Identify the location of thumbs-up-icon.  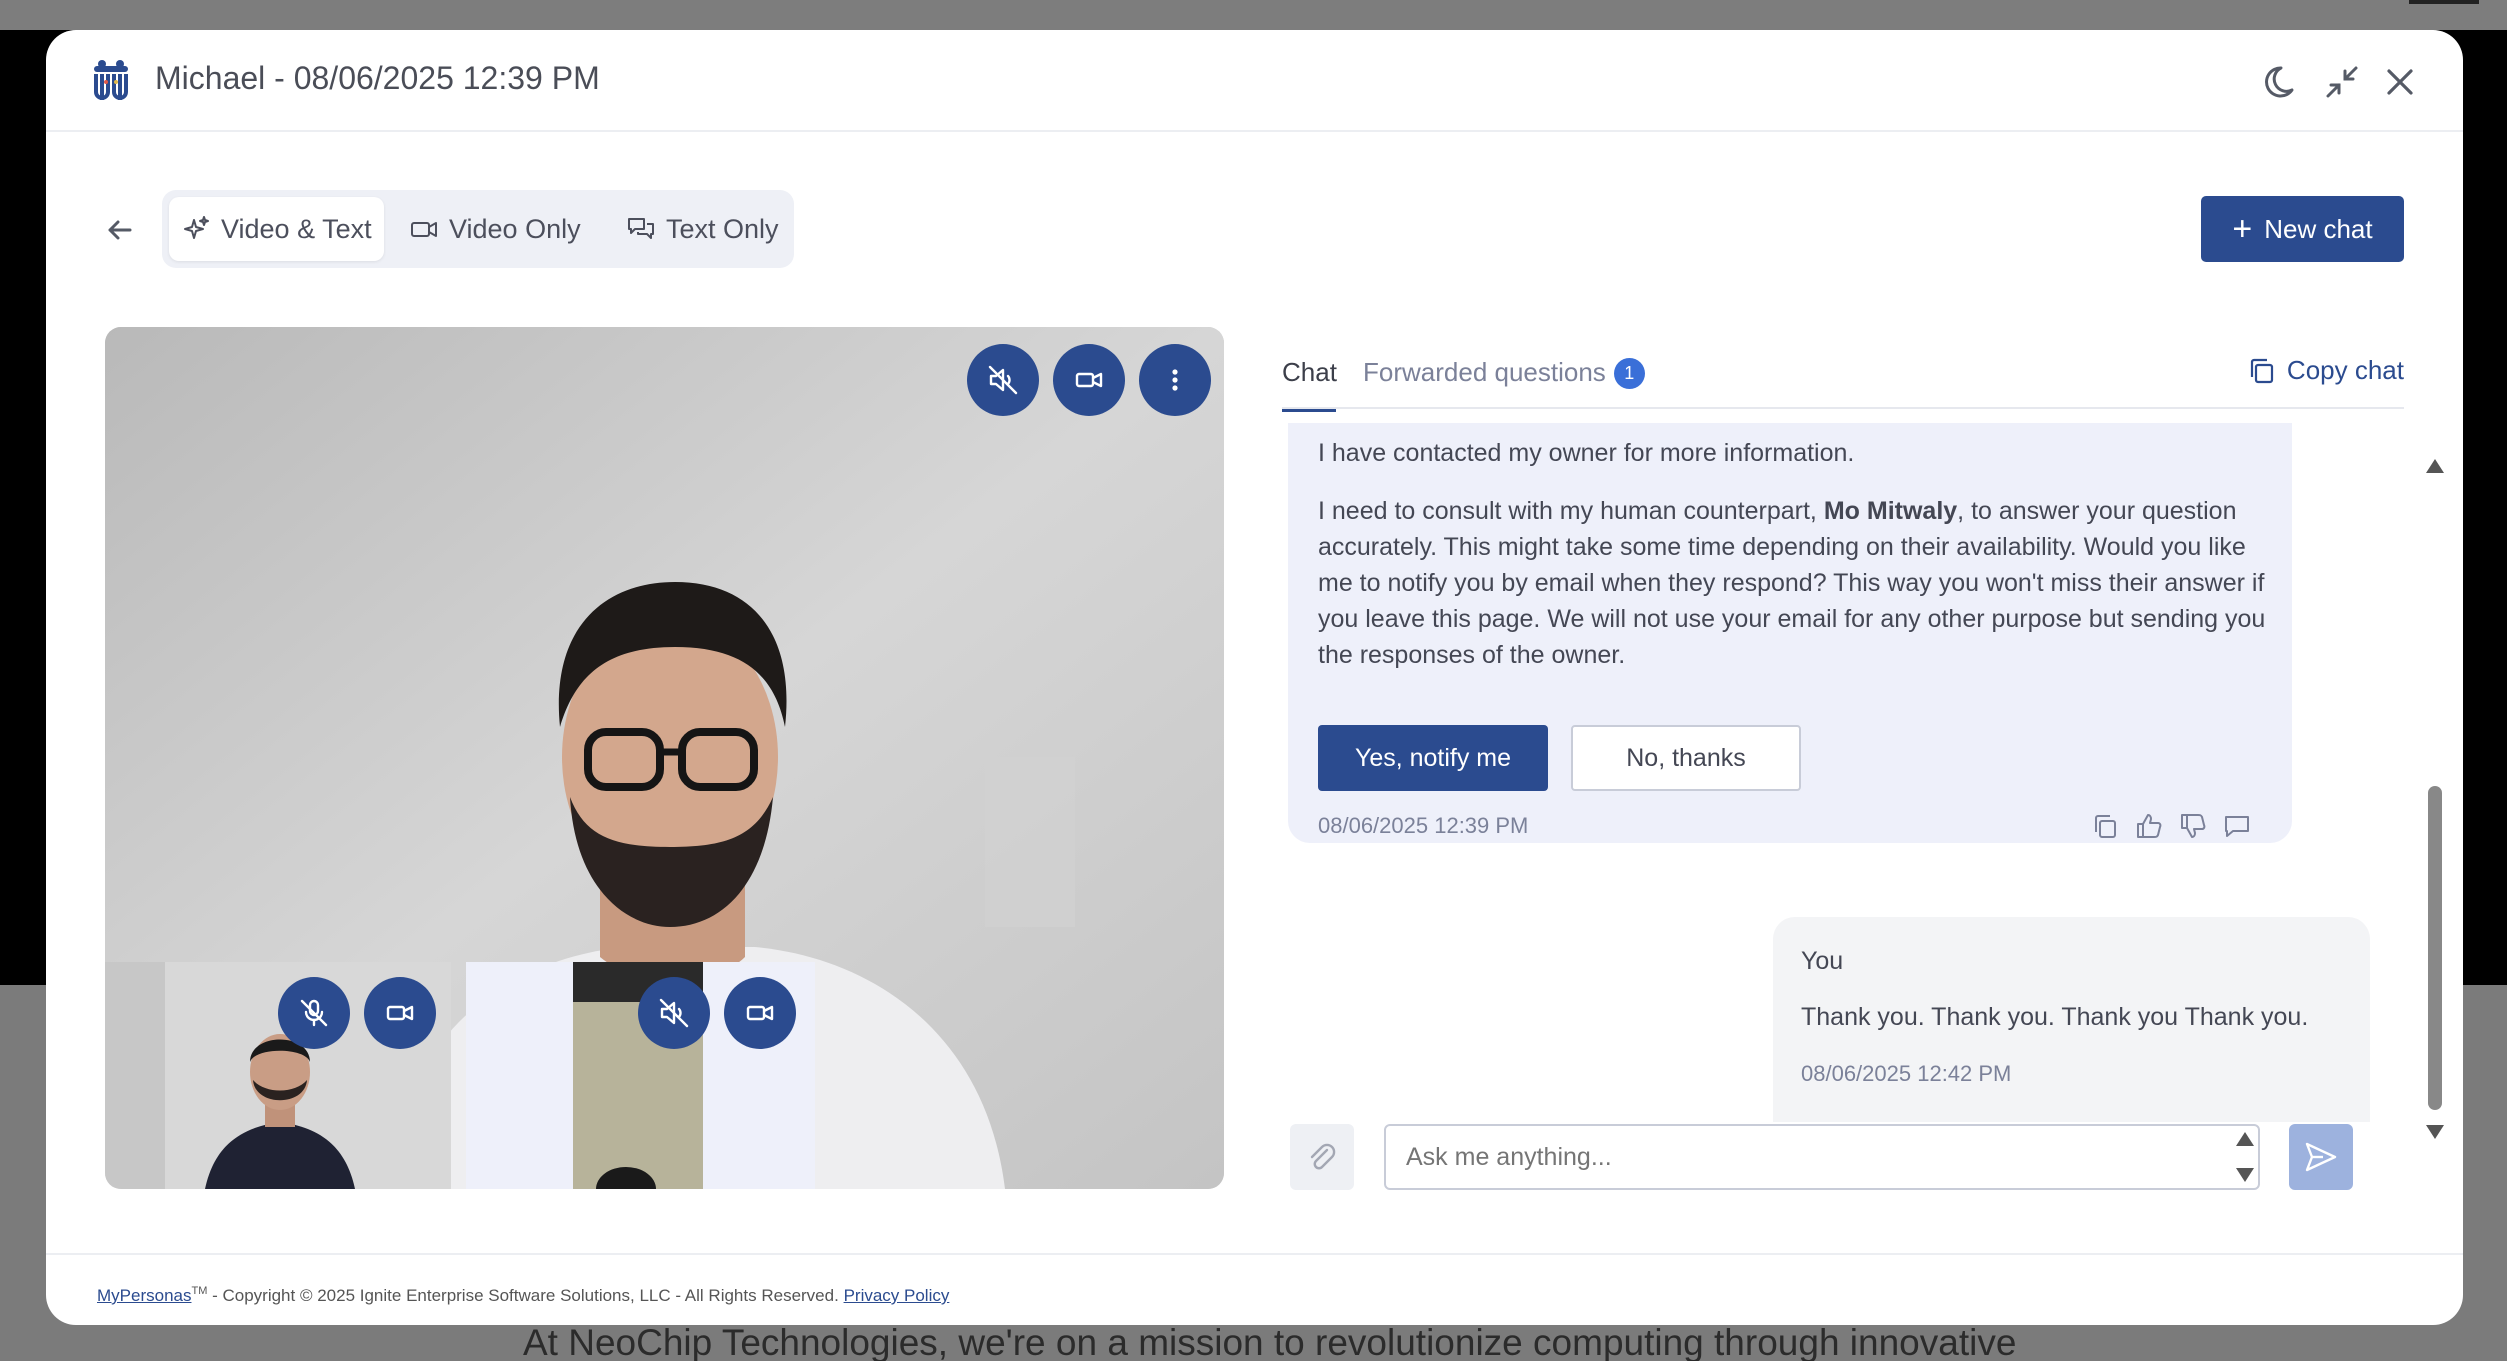
(2149, 826).